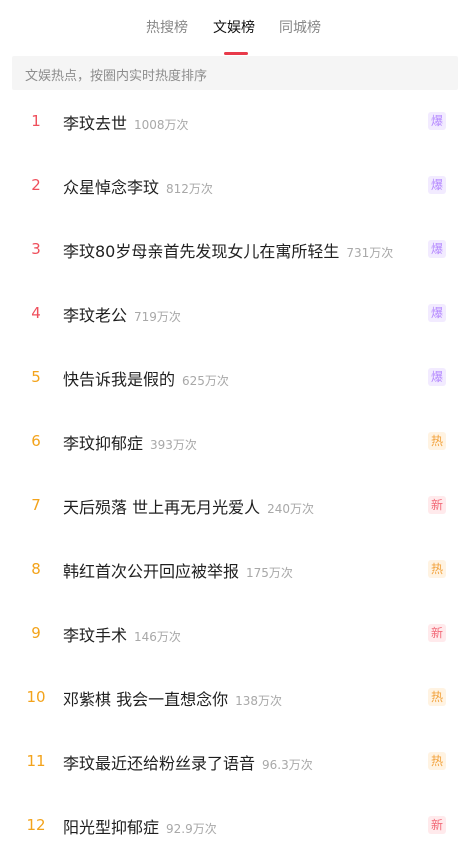 The height and width of the screenshot is (858, 466). What do you see at coordinates (233, 634) in the screenshot?
I see `list-item: 9 李玟手术 146万次 新` at bounding box center [233, 634].